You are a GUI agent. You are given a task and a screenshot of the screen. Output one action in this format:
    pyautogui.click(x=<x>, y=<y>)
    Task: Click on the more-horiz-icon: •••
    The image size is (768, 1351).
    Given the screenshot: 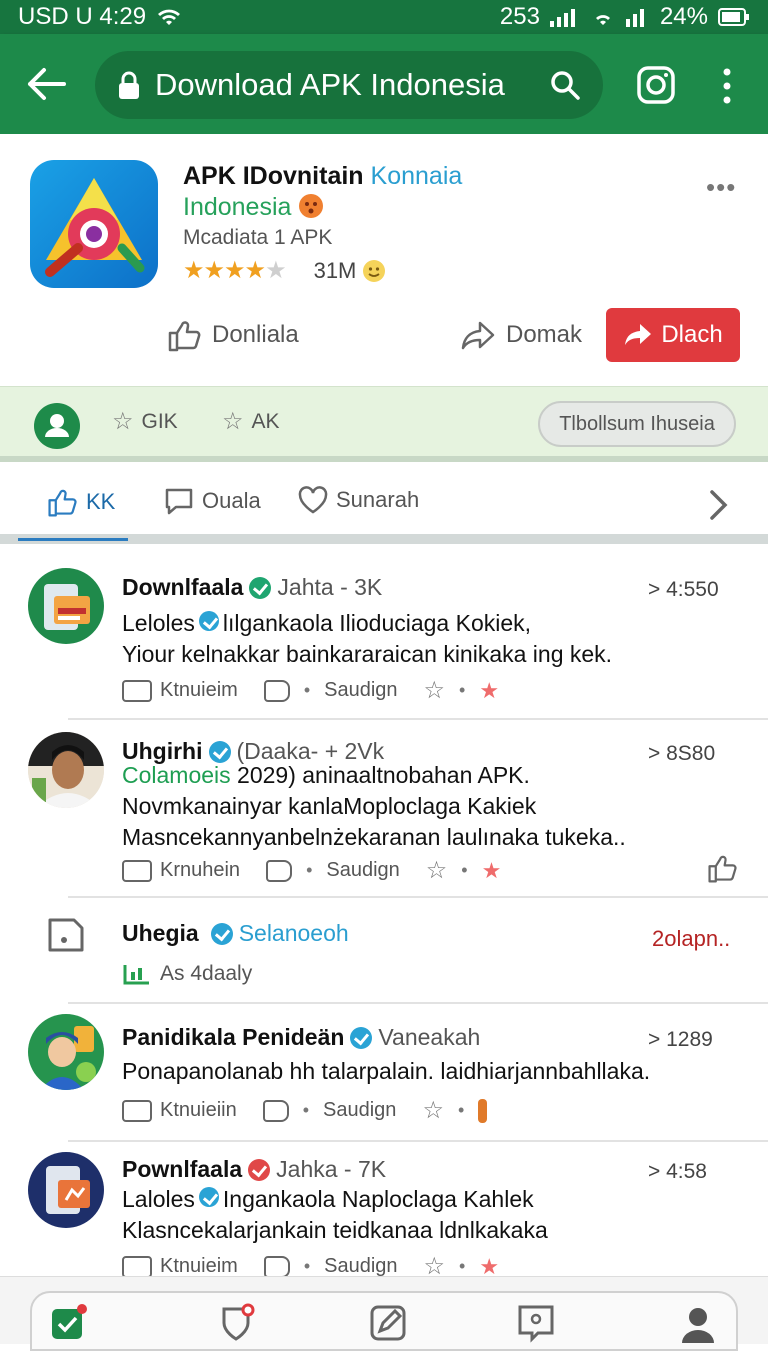 What is the action you would take?
    pyautogui.click(x=721, y=187)
    